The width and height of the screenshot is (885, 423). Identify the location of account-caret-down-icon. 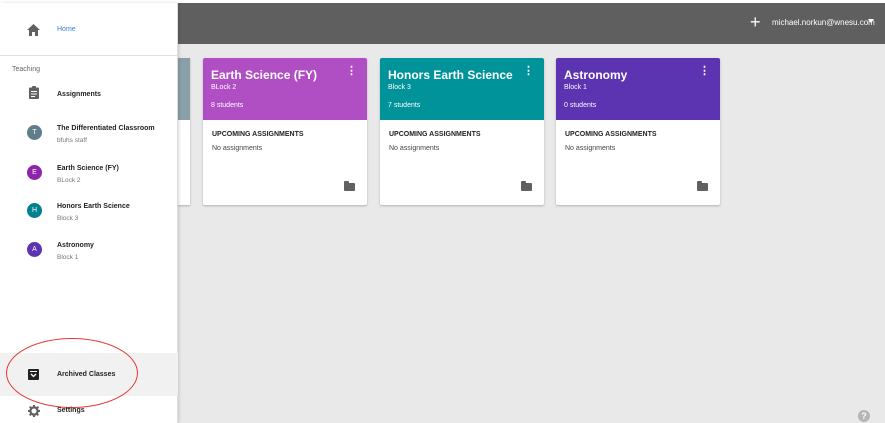
(871, 21).